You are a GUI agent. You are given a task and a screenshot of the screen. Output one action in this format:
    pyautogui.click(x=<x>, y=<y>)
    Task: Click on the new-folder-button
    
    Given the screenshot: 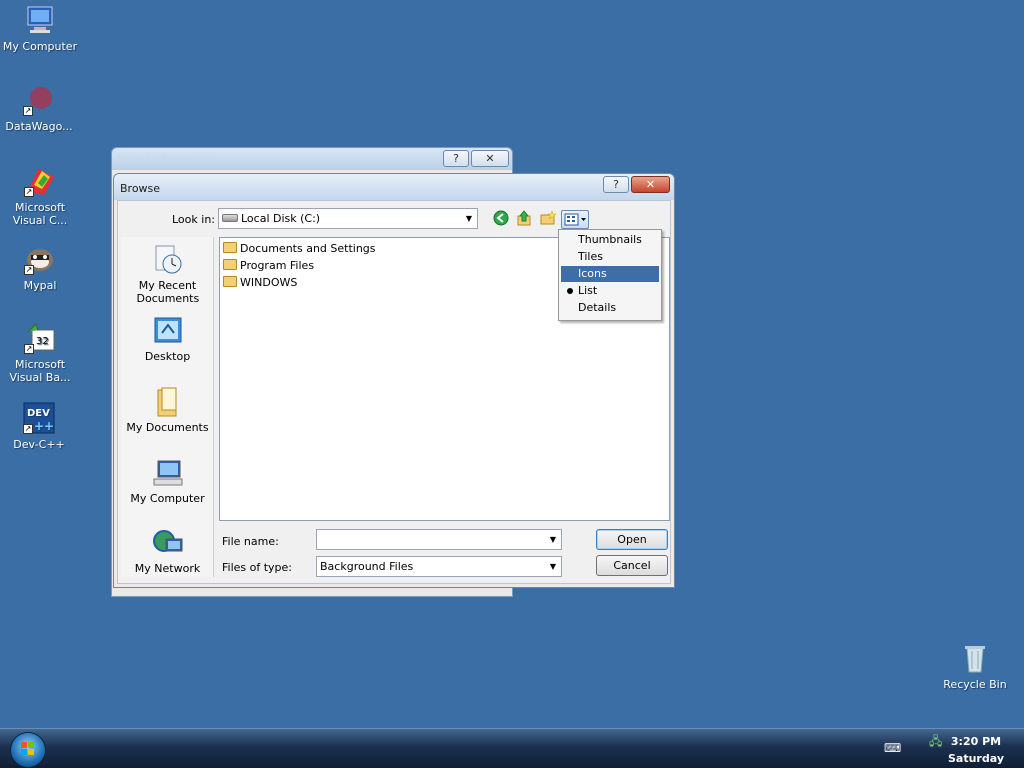 What is the action you would take?
    pyautogui.click(x=548, y=219)
    